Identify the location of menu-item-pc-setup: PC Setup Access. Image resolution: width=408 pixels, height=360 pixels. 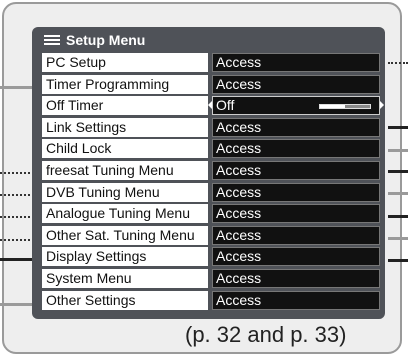
(212, 62).